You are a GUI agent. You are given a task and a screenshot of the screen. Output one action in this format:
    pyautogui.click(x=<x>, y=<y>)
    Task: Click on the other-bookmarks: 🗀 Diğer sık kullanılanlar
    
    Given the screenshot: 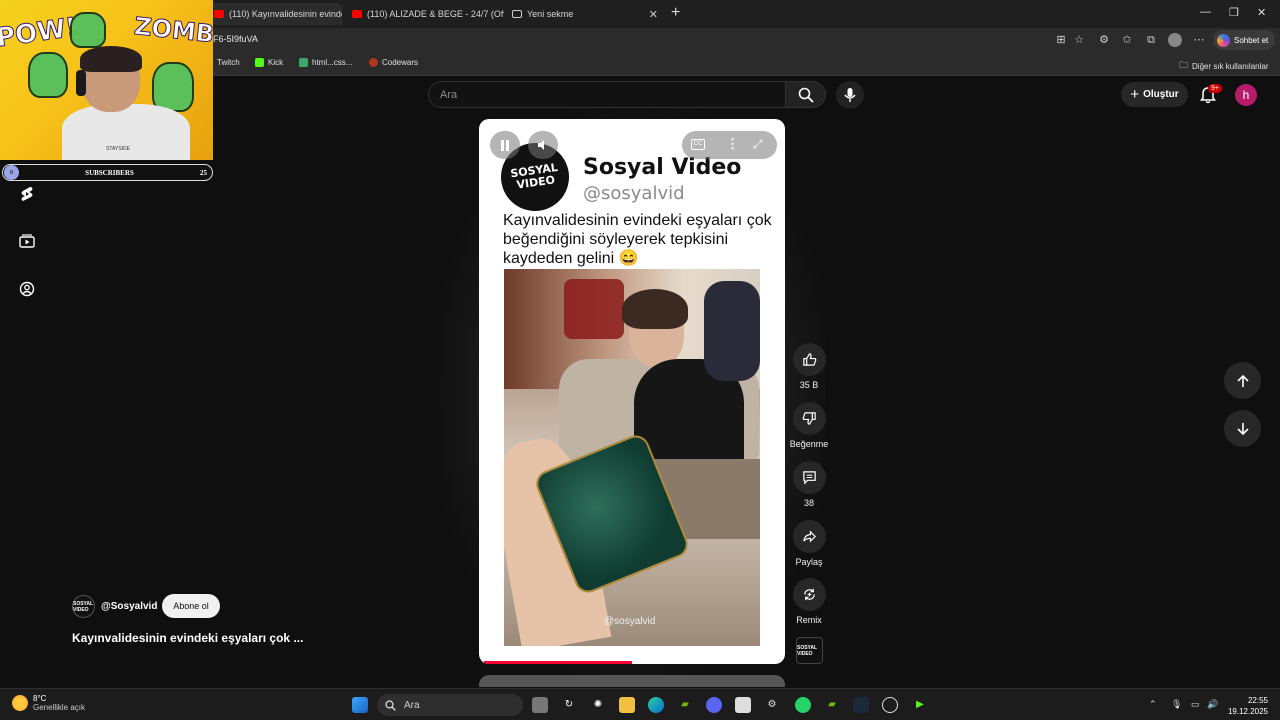 What is the action you would take?
    pyautogui.click(x=1224, y=66)
    